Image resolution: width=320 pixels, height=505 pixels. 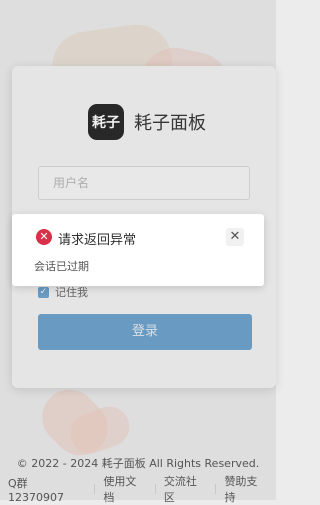 What do you see at coordinates (47, 489) in the screenshot?
I see `footer-link-qq-group: Q群 12370907` at bounding box center [47, 489].